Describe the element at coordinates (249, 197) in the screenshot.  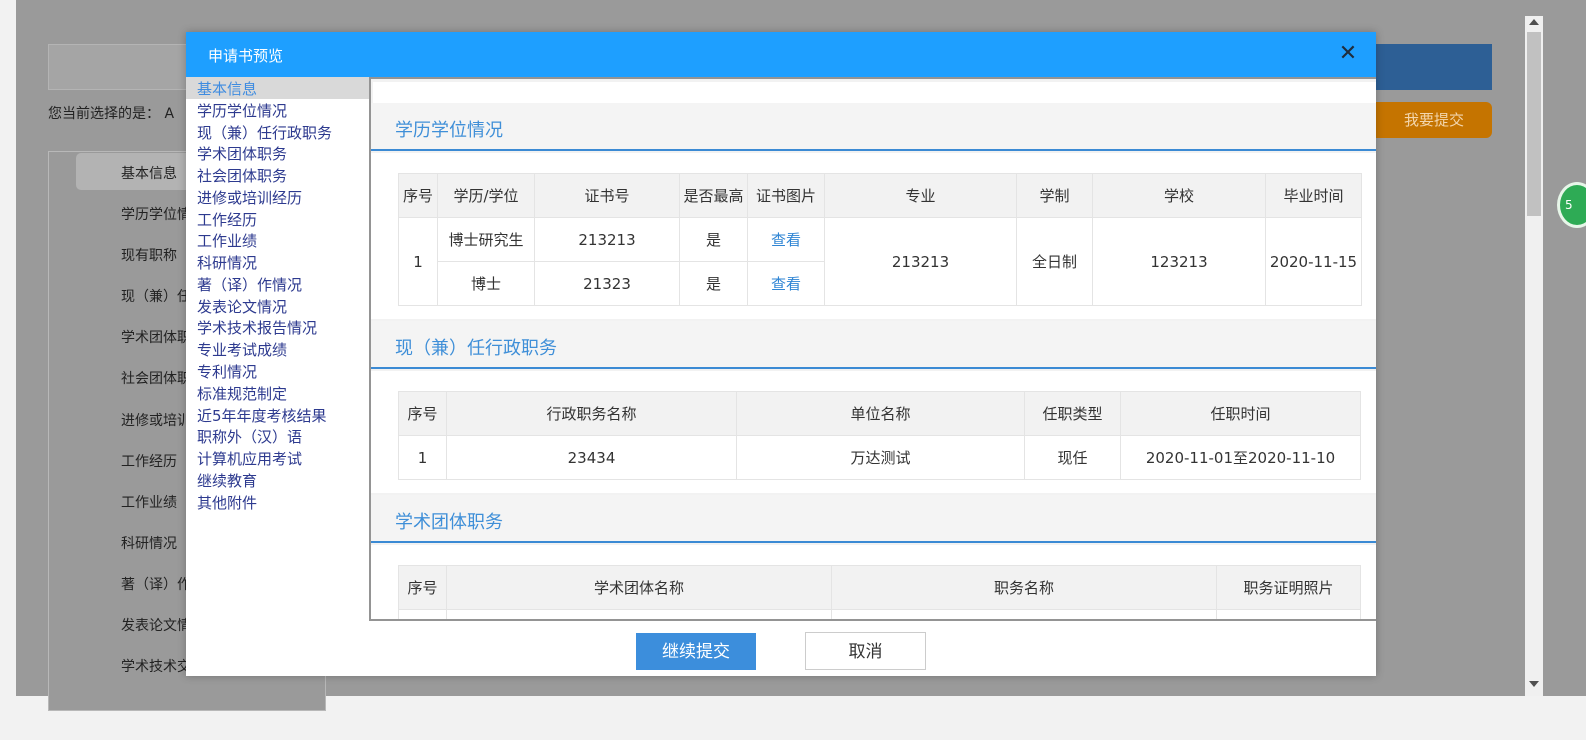
I see `nav-item-training: 进修或培训经历` at that location.